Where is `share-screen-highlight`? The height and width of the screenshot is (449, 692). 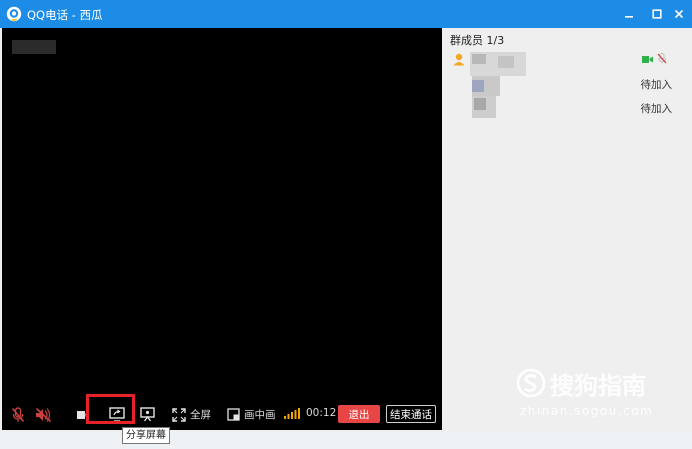 share-screen-highlight is located at coordinates (110, 409).